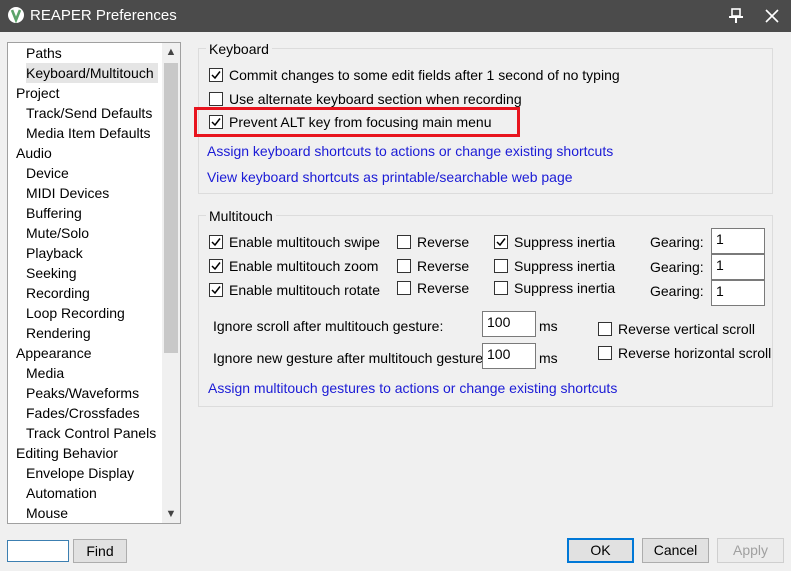 This screenshot has height=571, width=791. What do you see at coordinates (501, 288) in the screenshot?
I see `rotate-suppress-inertia-checkbox` at bounding box center [501, 288].